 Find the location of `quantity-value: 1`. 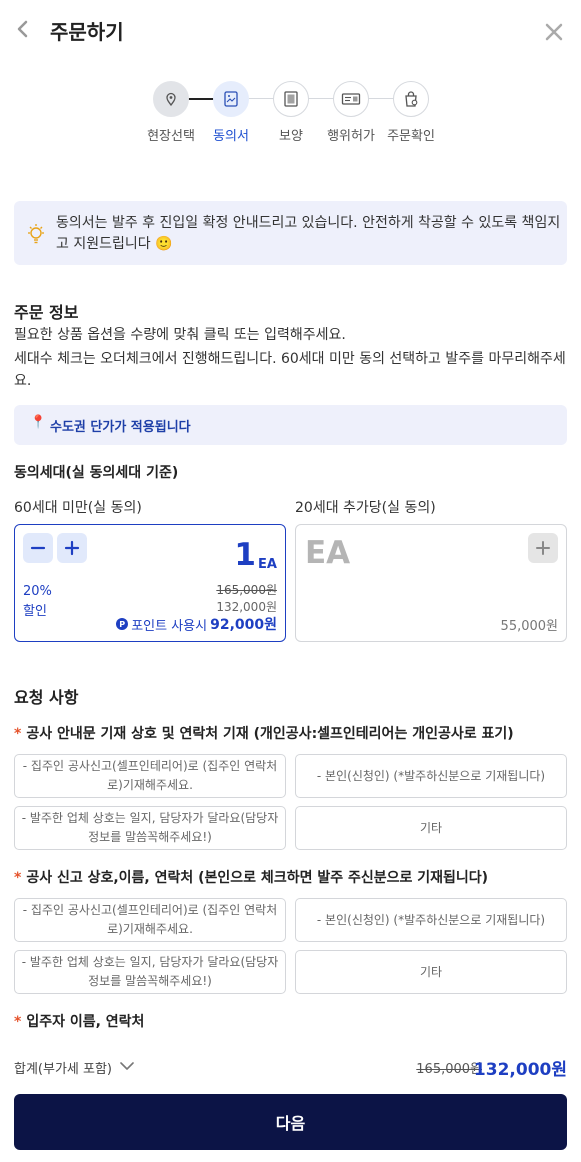

quantity-value: 1 is located at coordinates (245, 555).